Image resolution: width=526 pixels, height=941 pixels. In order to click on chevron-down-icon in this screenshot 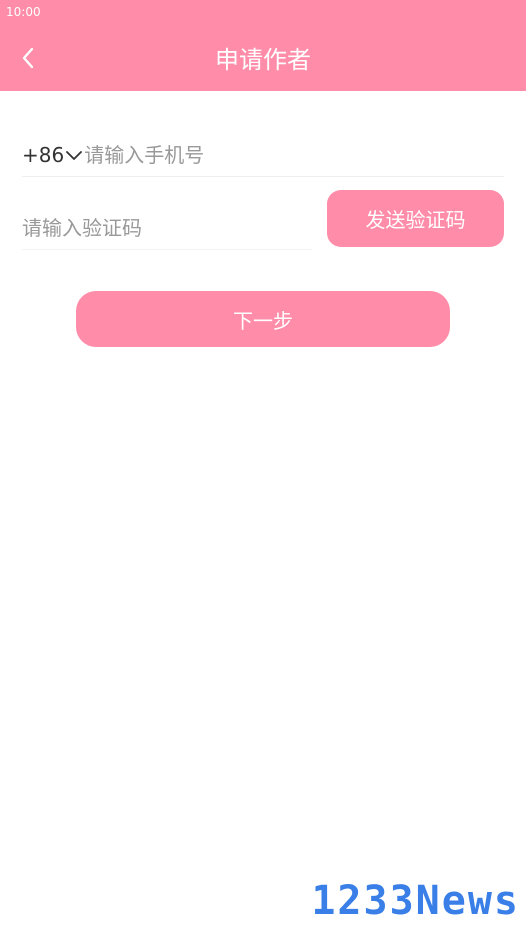, I will do `click(74, 155)`.